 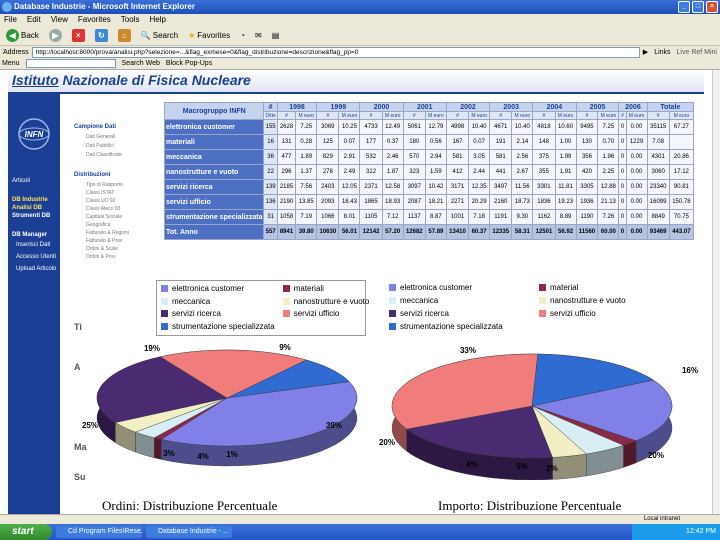 What do you see at coordinates (645, 52) in the screenshot?
I see `go-button: ▶` at bounding box center [645, 52].